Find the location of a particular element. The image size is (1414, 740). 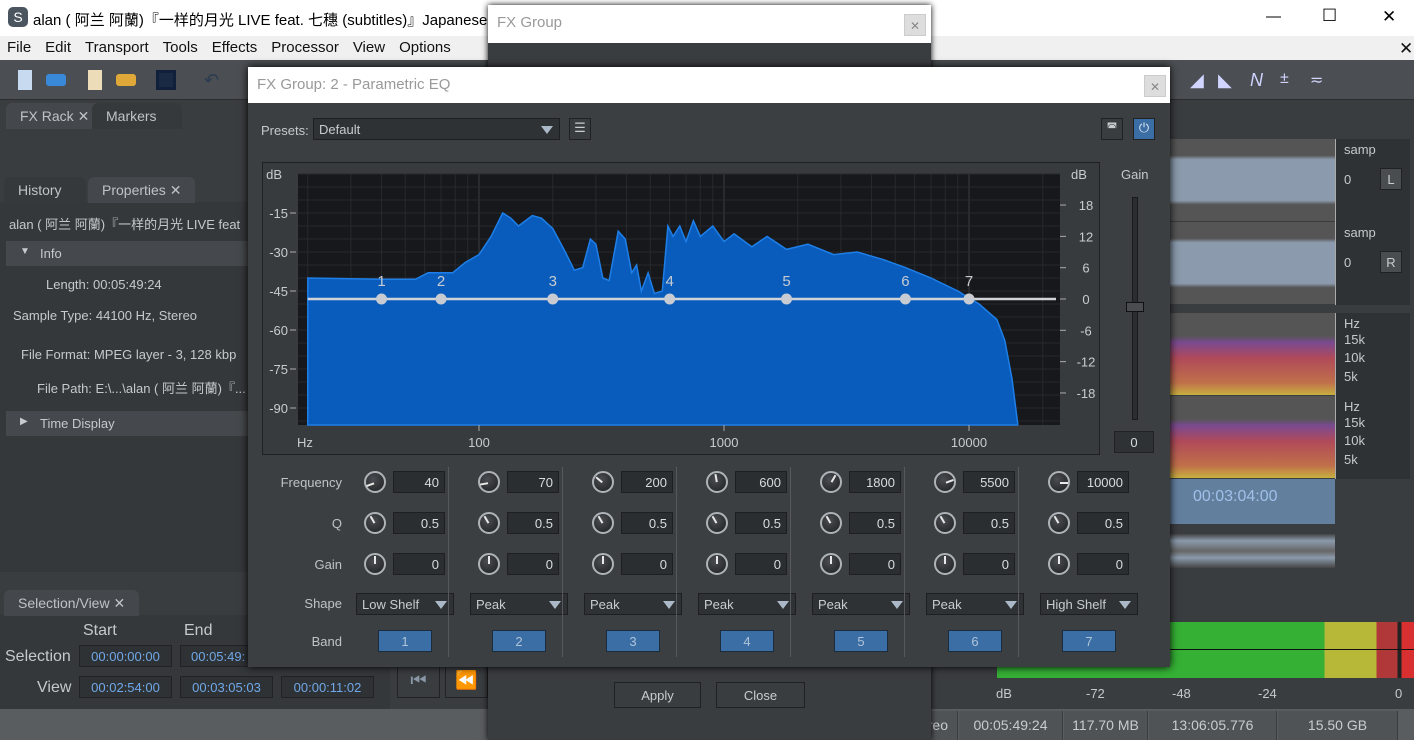

shape-dropdown: High Shelf is located at coordinates (1089, 604).